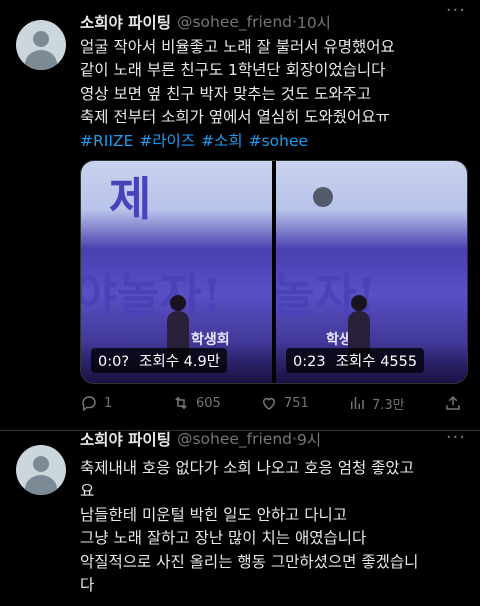 Image resolution: width=480 pixels, height=606 pixels. Describe the element at coordinates (233, 70) in the screenshot. I see `text-line: 같이 노래 부른 친구도 1학년단 회장이었습니다` at that location.